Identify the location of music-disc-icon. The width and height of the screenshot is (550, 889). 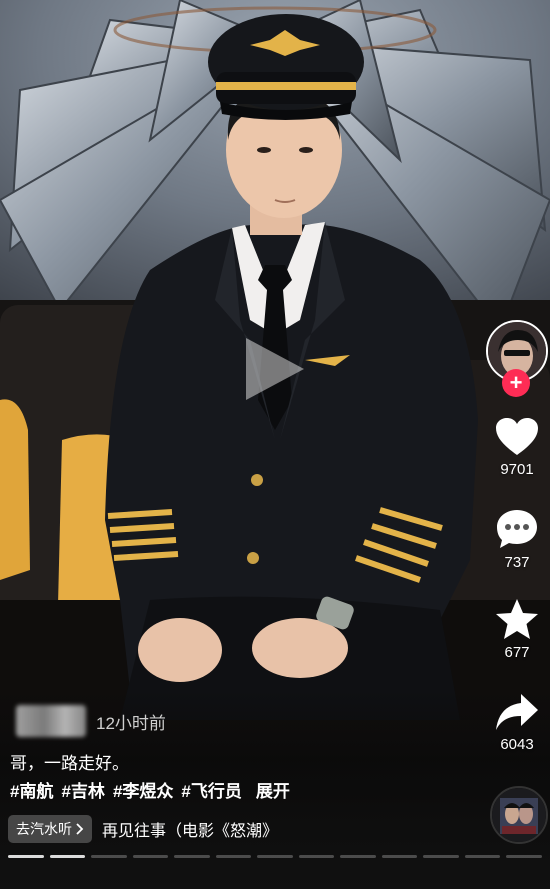
(519, 815).